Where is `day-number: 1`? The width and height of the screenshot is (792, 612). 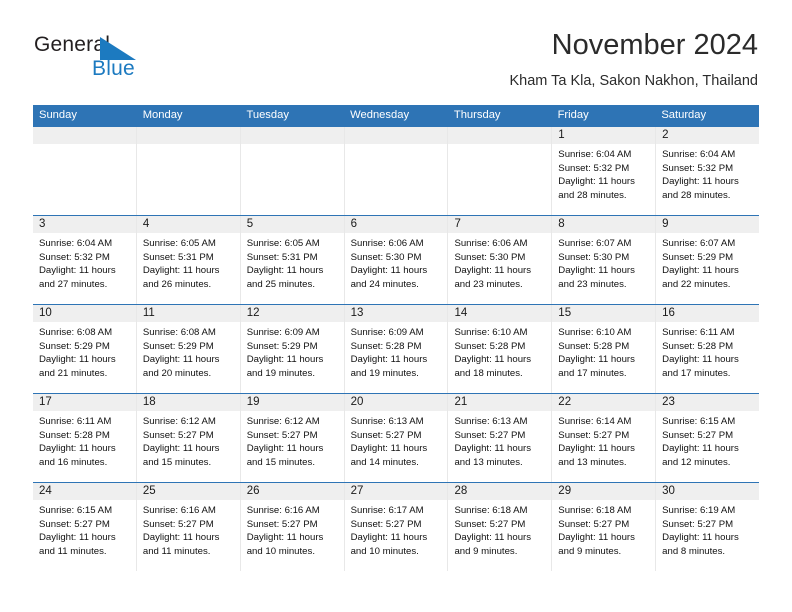 day-number: 1 is located at coordinates (604, 135).